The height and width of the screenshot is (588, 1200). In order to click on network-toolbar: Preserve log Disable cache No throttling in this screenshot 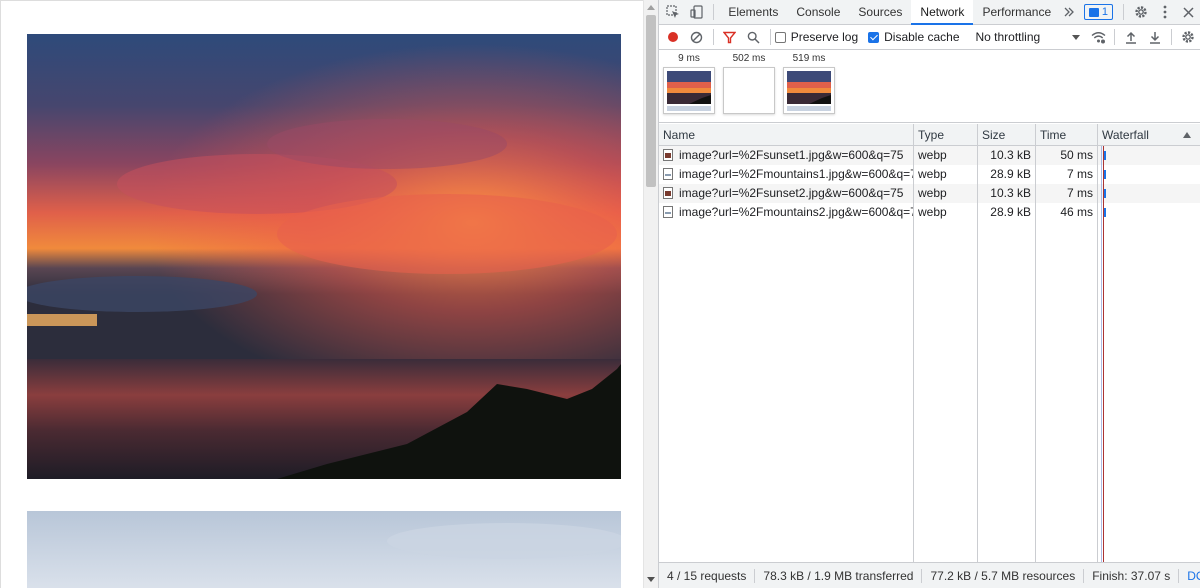, I will do `click(929, 37)`.